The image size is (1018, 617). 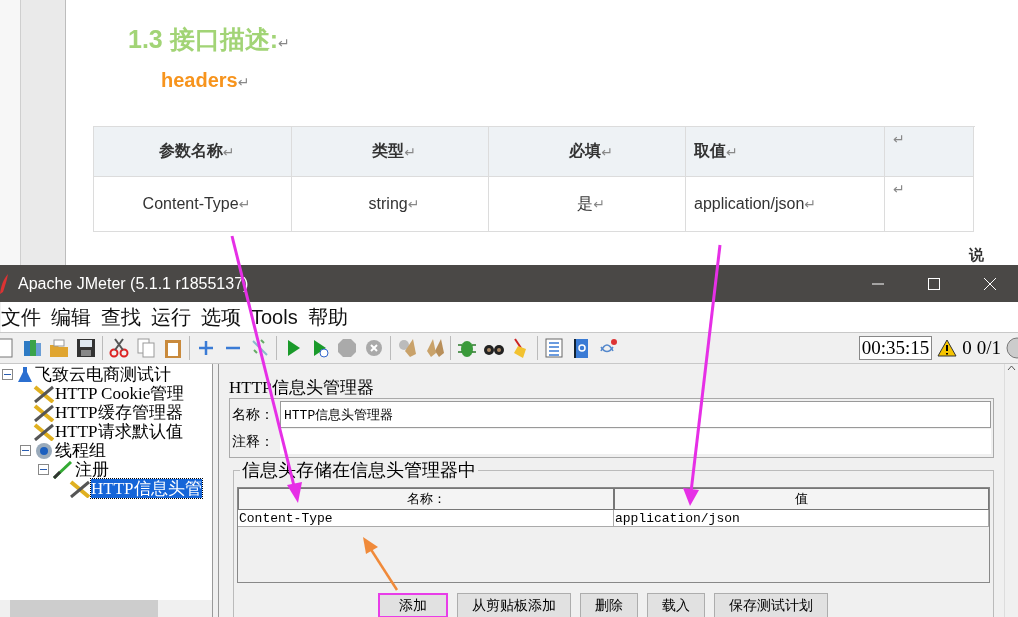 I want to click on close-circle-icon, so click(x=374, y=348).